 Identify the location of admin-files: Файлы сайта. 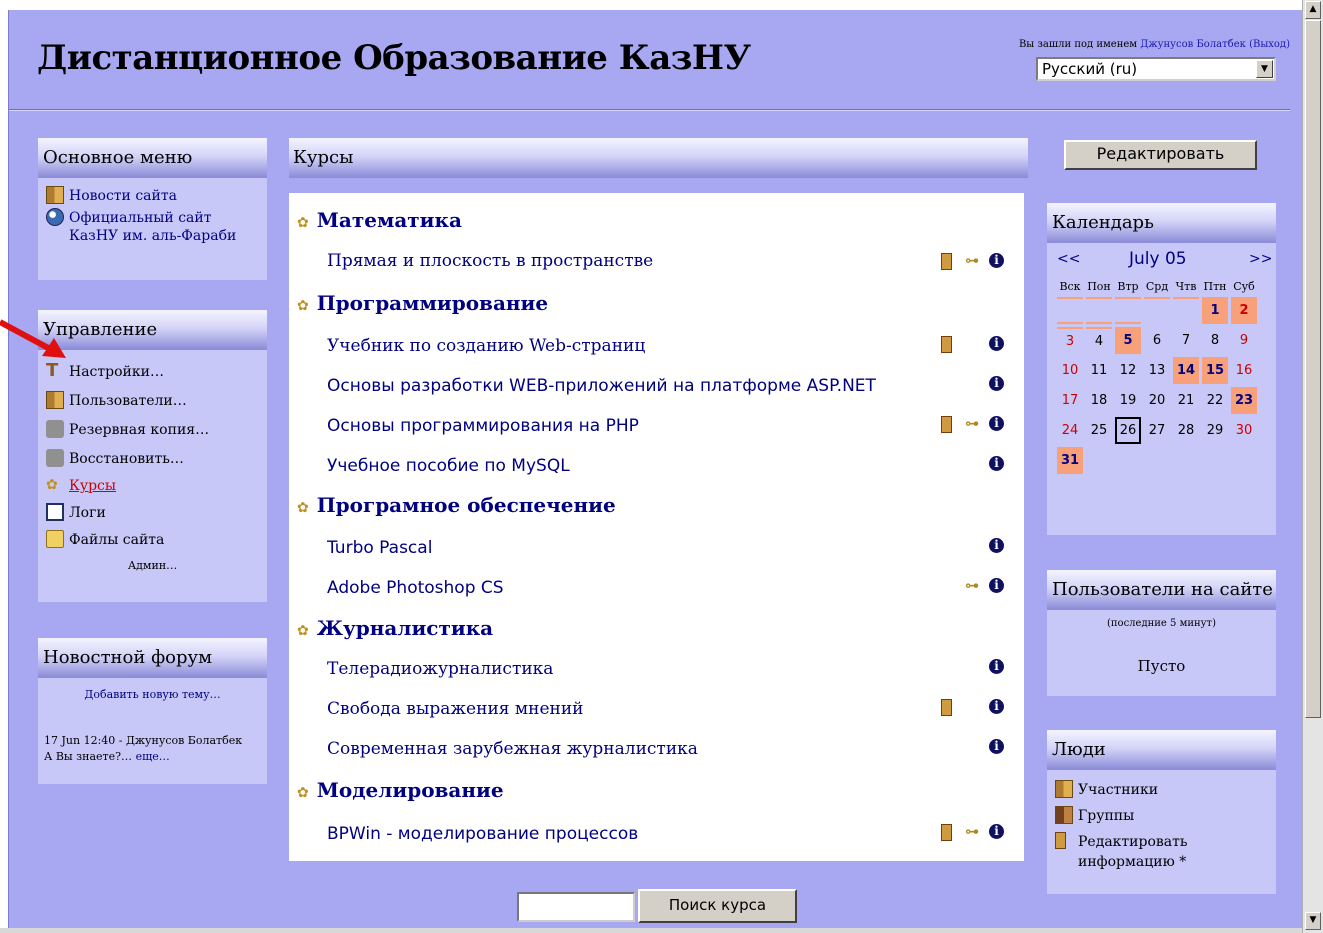
(152, 540).